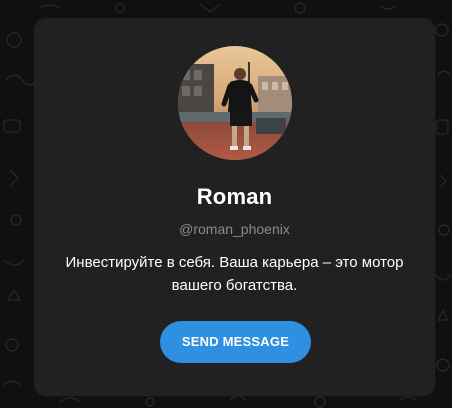 This screenshot has height=408, width=452. I want to click on avatar, so click(235, 103).